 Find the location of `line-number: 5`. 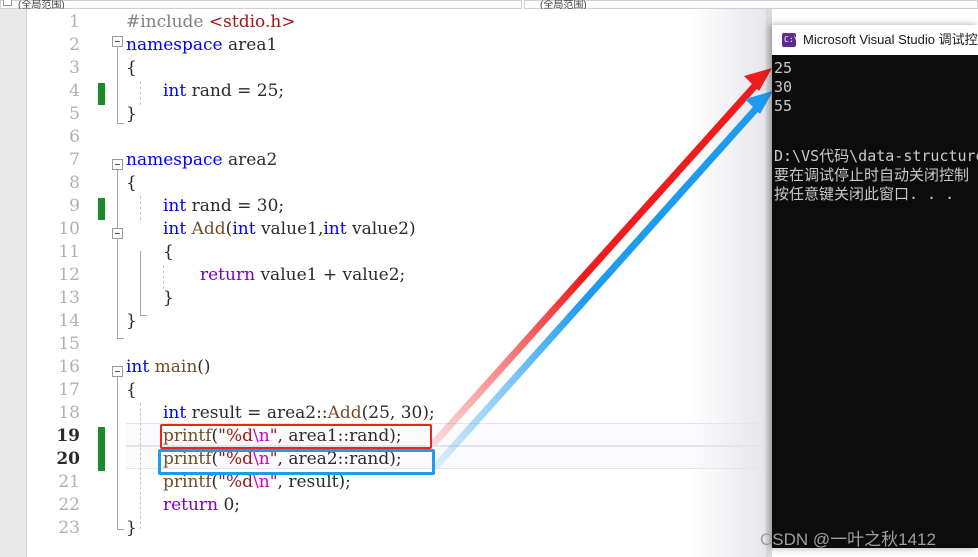

line-number: 5 is located at coordinates (74, 114).